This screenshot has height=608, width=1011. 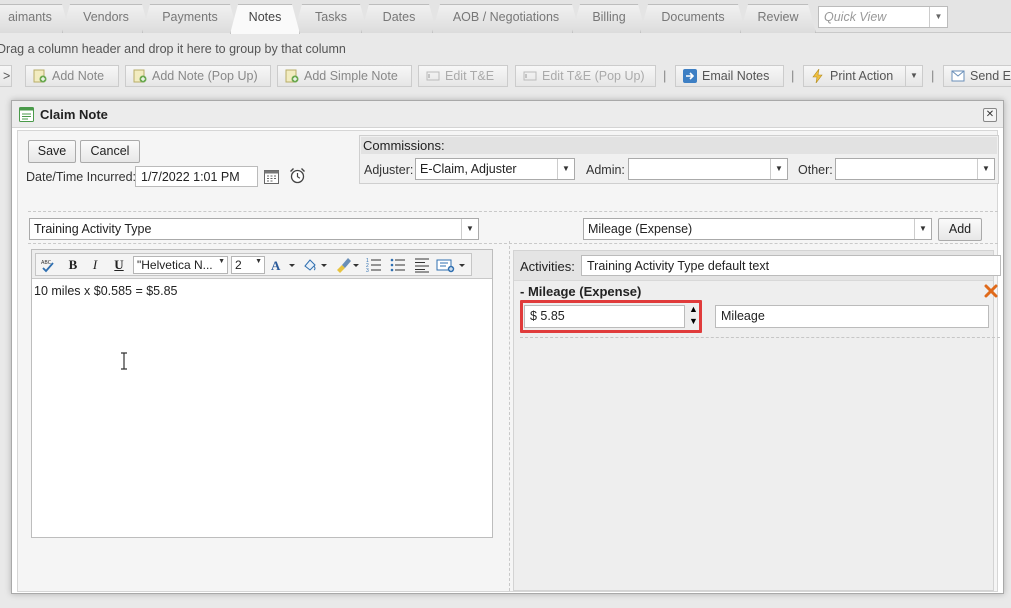 I want to click on clear-format-icon, so click(x=347, y=265).